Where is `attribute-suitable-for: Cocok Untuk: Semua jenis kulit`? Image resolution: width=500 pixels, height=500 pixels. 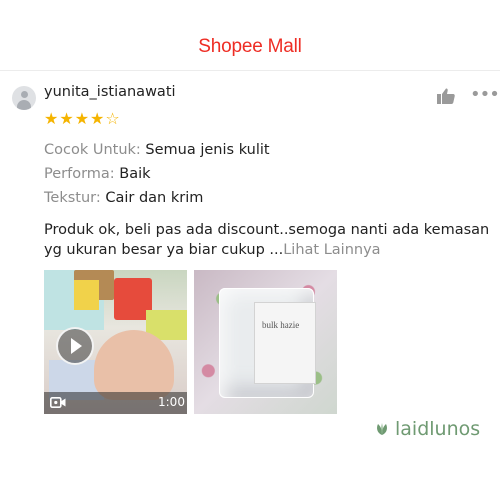 attribute-suitable-for: Cocok Untuk: Semua jenis kulit is located at coordinates (157, 150).